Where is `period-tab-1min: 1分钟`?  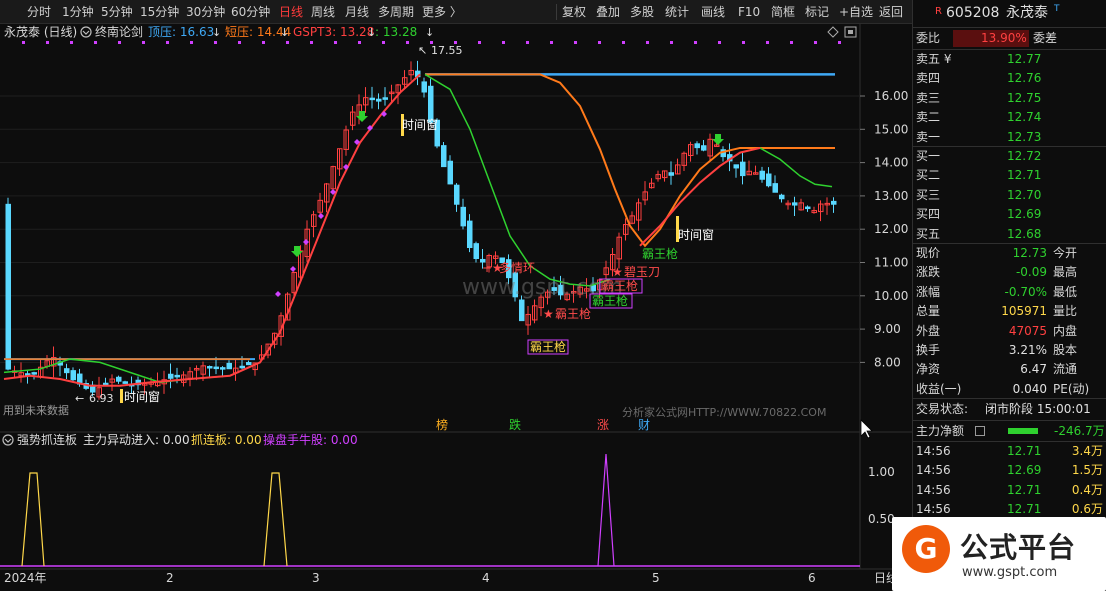 period-tab-1min: 1分钟 is located at coordinates (78, 12).